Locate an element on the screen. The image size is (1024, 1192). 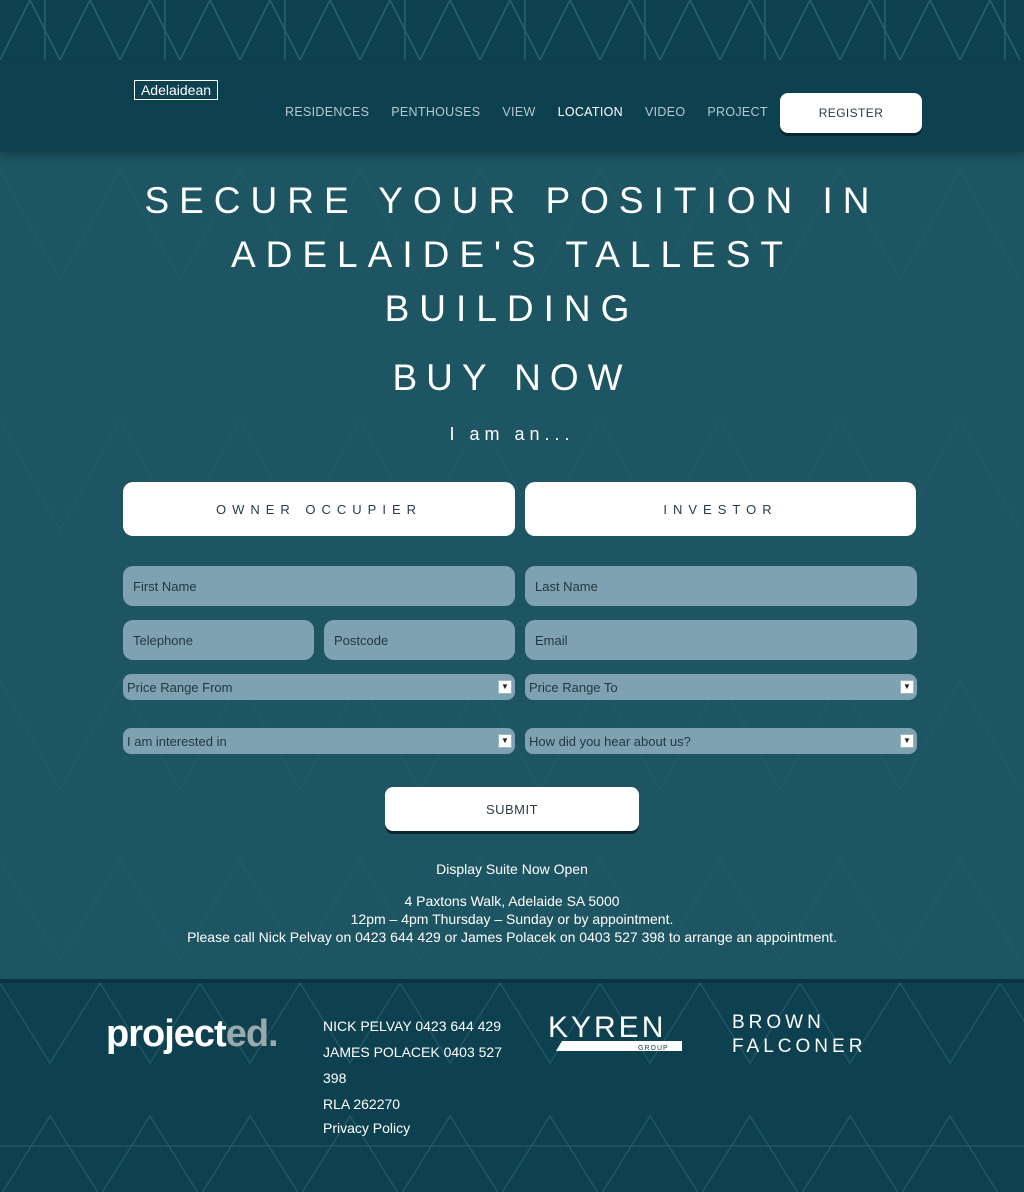
projected-logo-main: project is located at coordinates (166, 1034).